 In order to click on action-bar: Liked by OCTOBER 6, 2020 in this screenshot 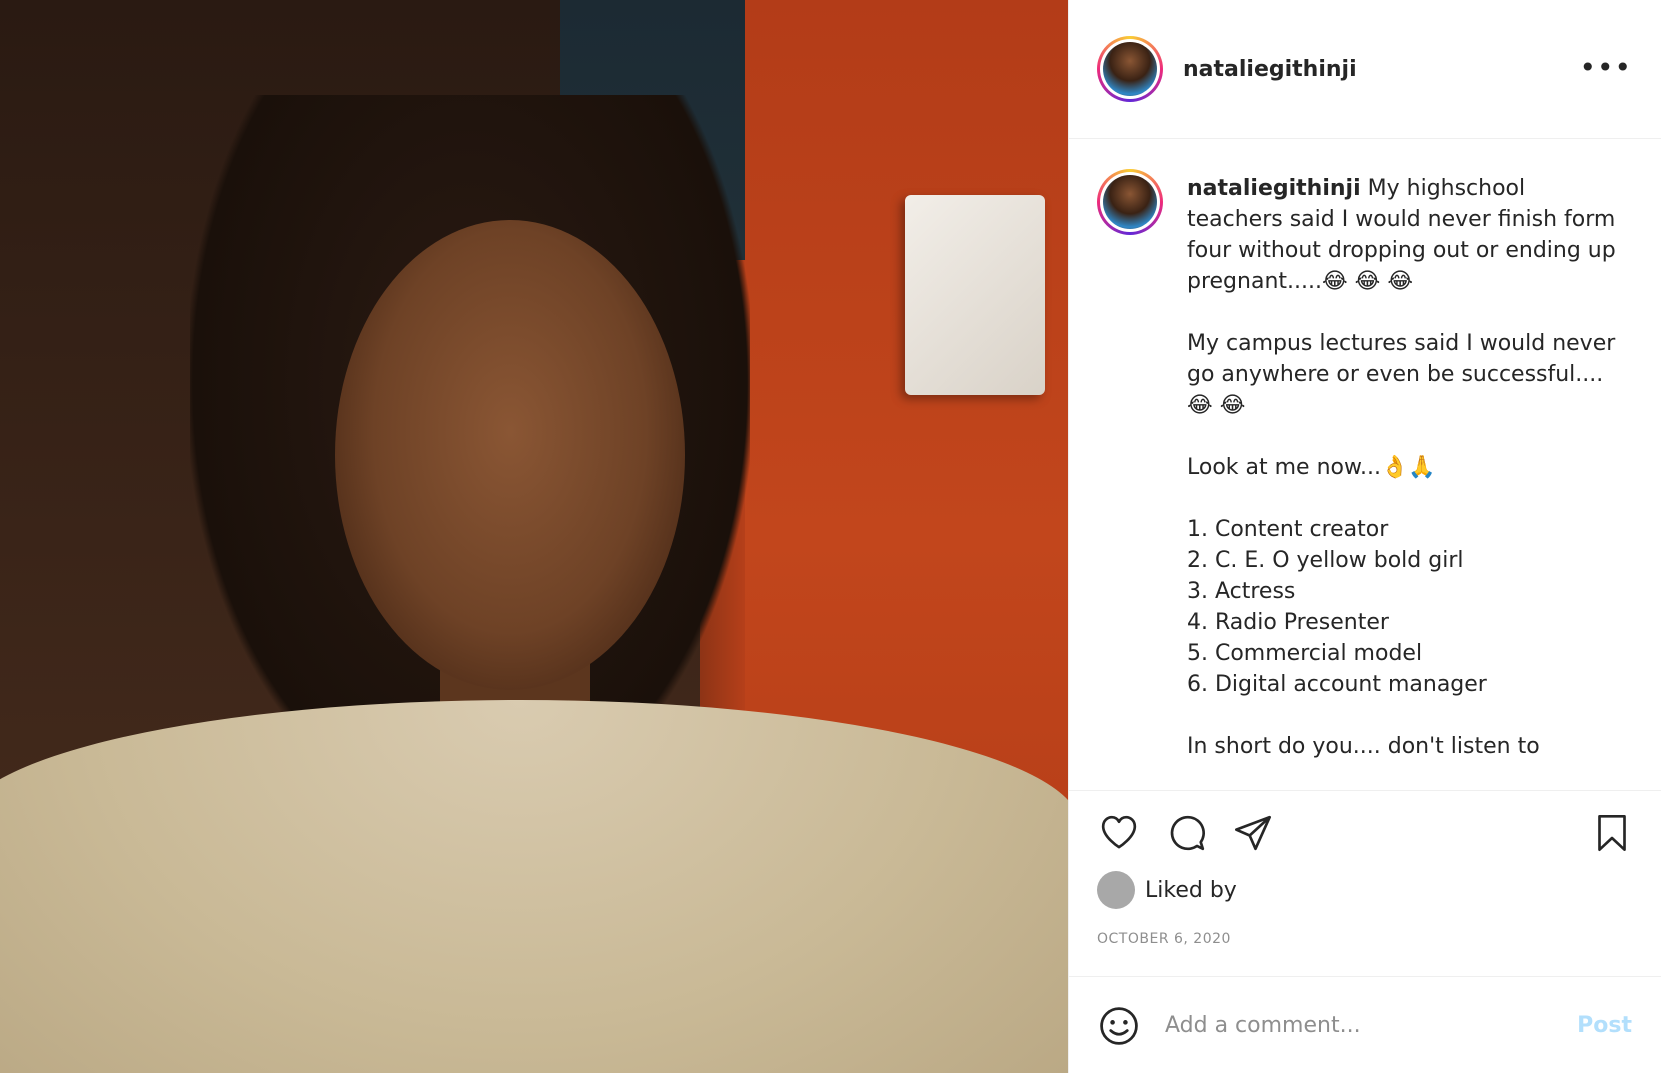, I will do `click(1365, 883)`.